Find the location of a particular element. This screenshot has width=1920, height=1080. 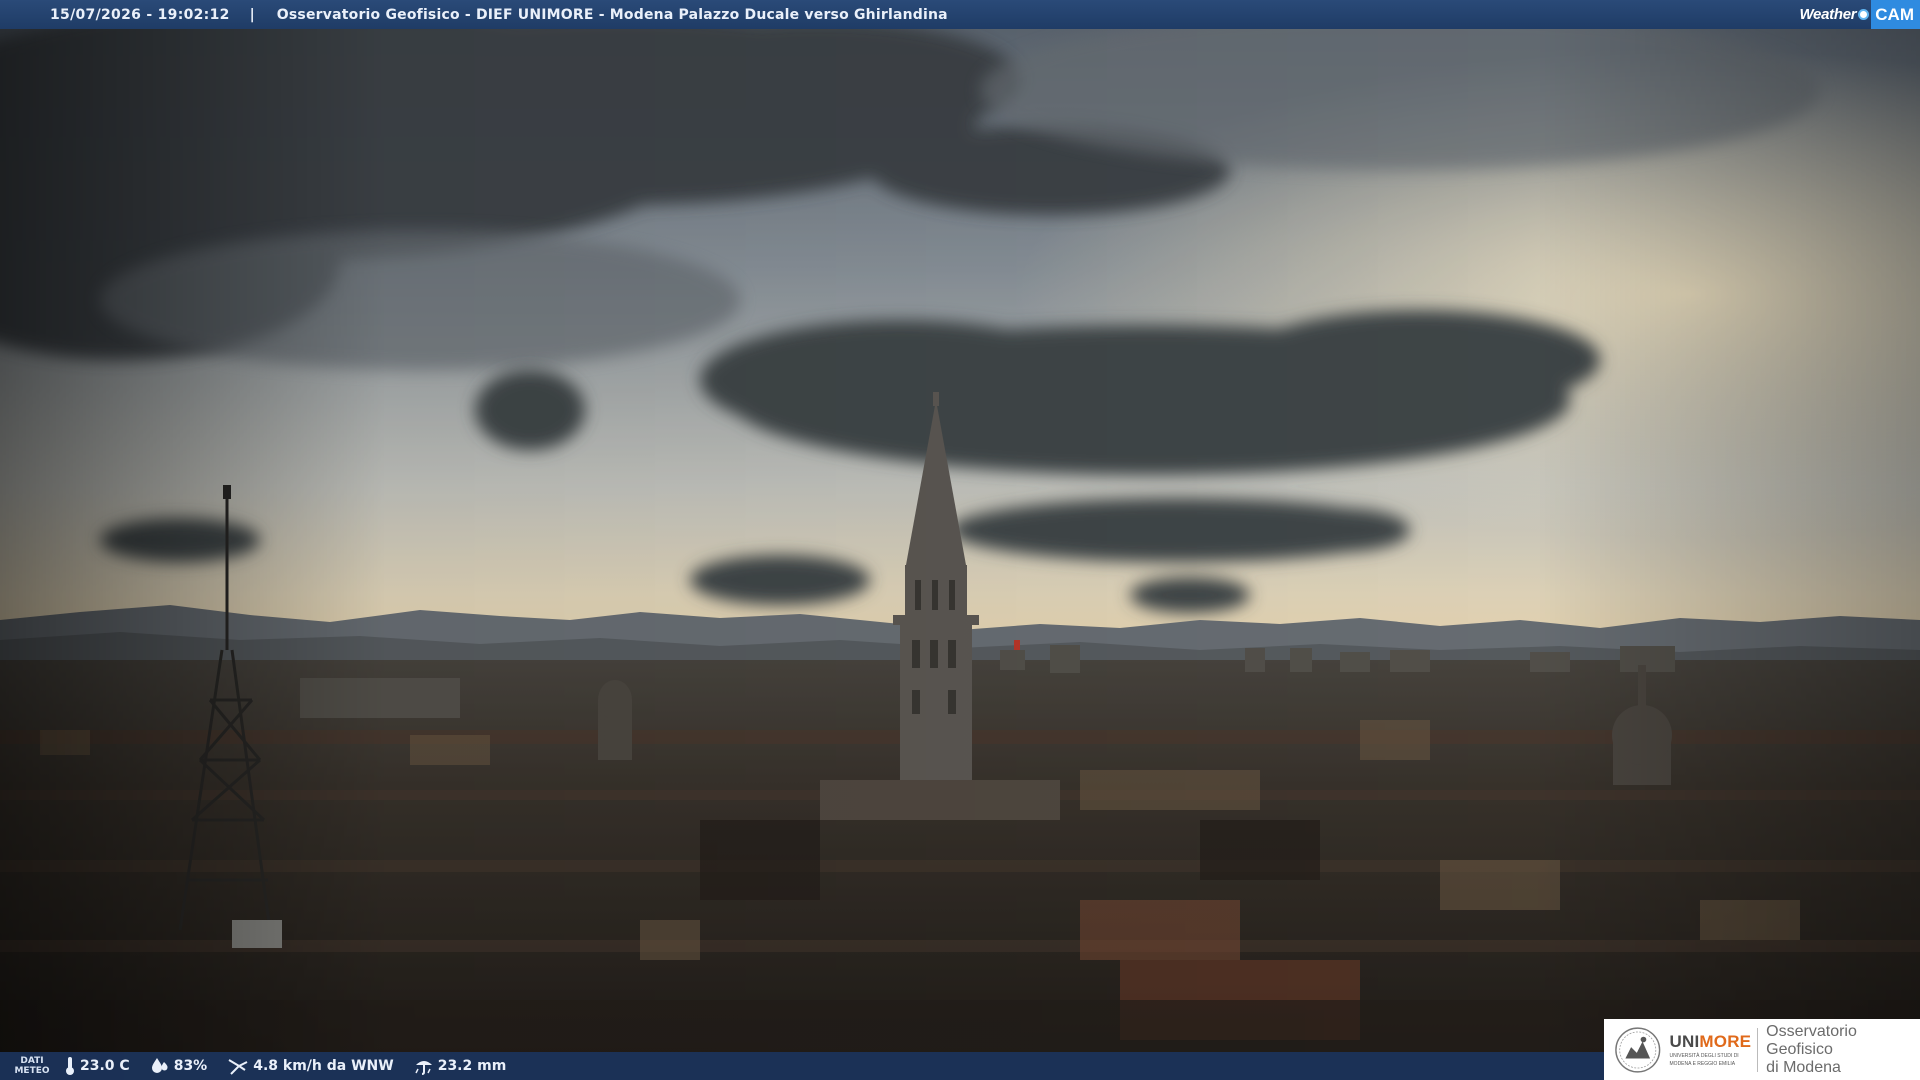

weathercam-dot-icon is located at coordinates (1864, 14).